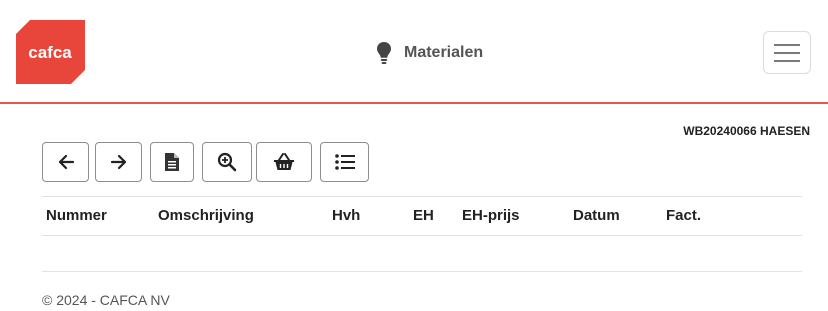 Image resolution: width=828 pixels, height=311 pixels. I want to click on footer-copyright: © 2024 - CAFCA NV, so click(106, 300).